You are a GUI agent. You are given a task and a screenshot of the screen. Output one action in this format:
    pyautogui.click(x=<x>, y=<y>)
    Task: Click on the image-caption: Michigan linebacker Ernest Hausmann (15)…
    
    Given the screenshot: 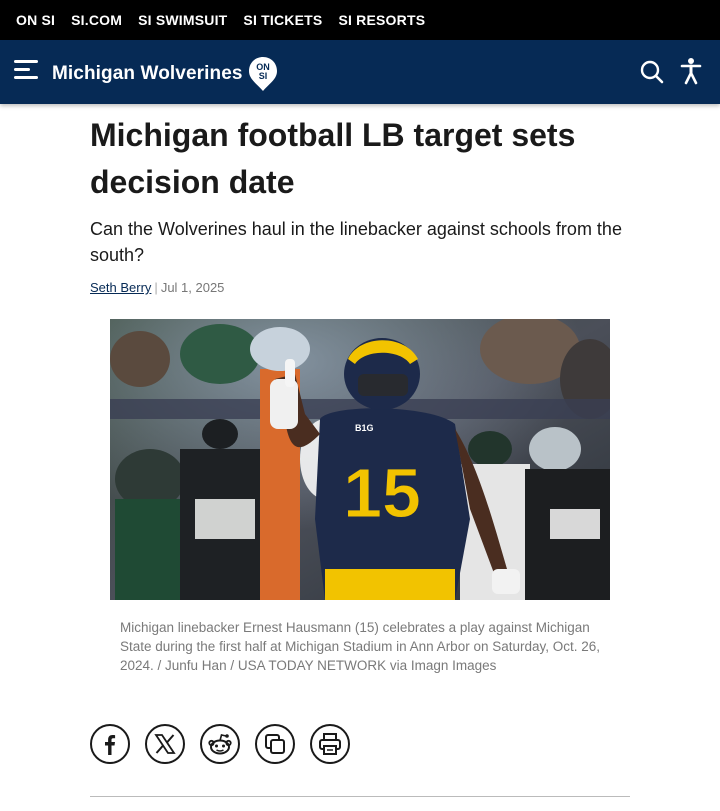 What is the action you would take?
    pyautogui.click(x=360, y=646)
    